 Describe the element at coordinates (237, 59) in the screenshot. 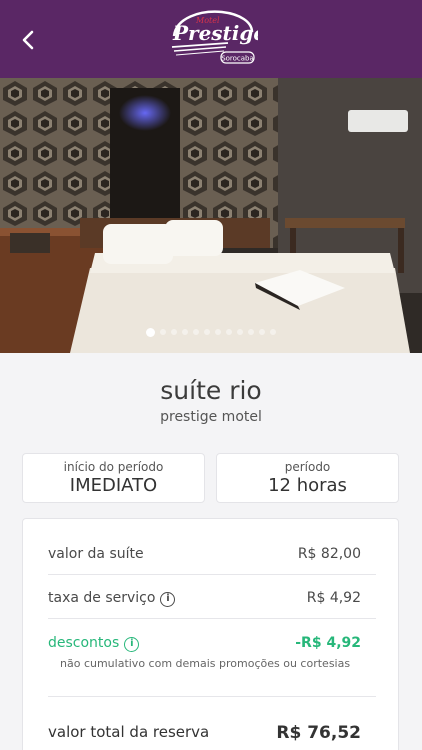

I see `logo-city-text: Sorocaba` at that location.